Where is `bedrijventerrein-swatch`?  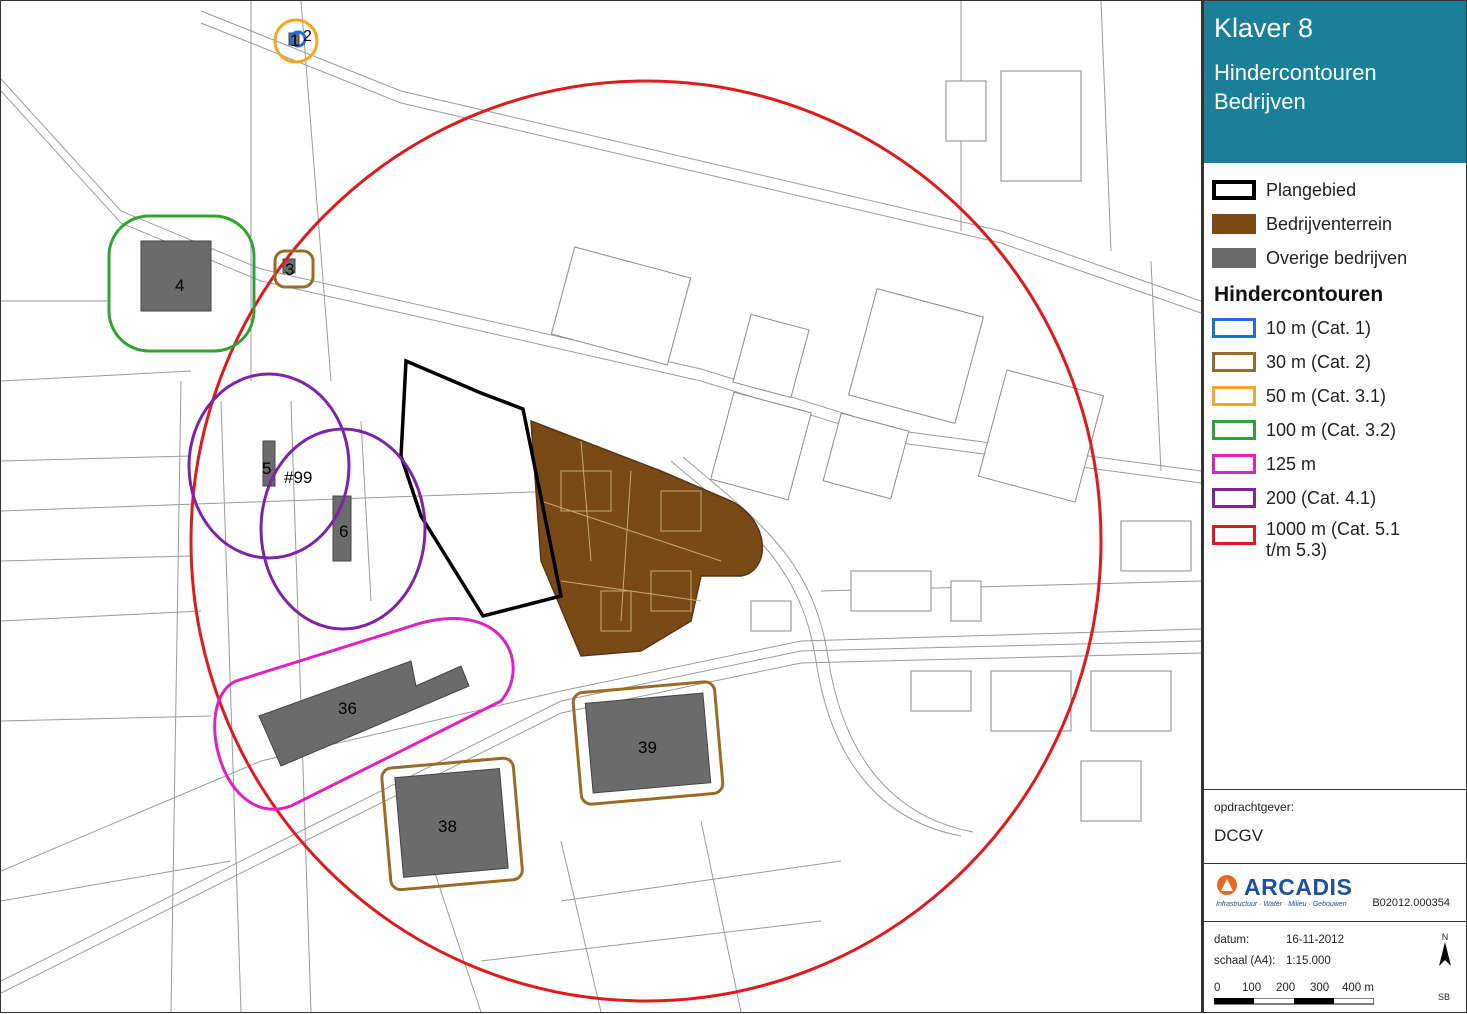 bedrijventerrein-swatch is located at coordinates (1234, 224).